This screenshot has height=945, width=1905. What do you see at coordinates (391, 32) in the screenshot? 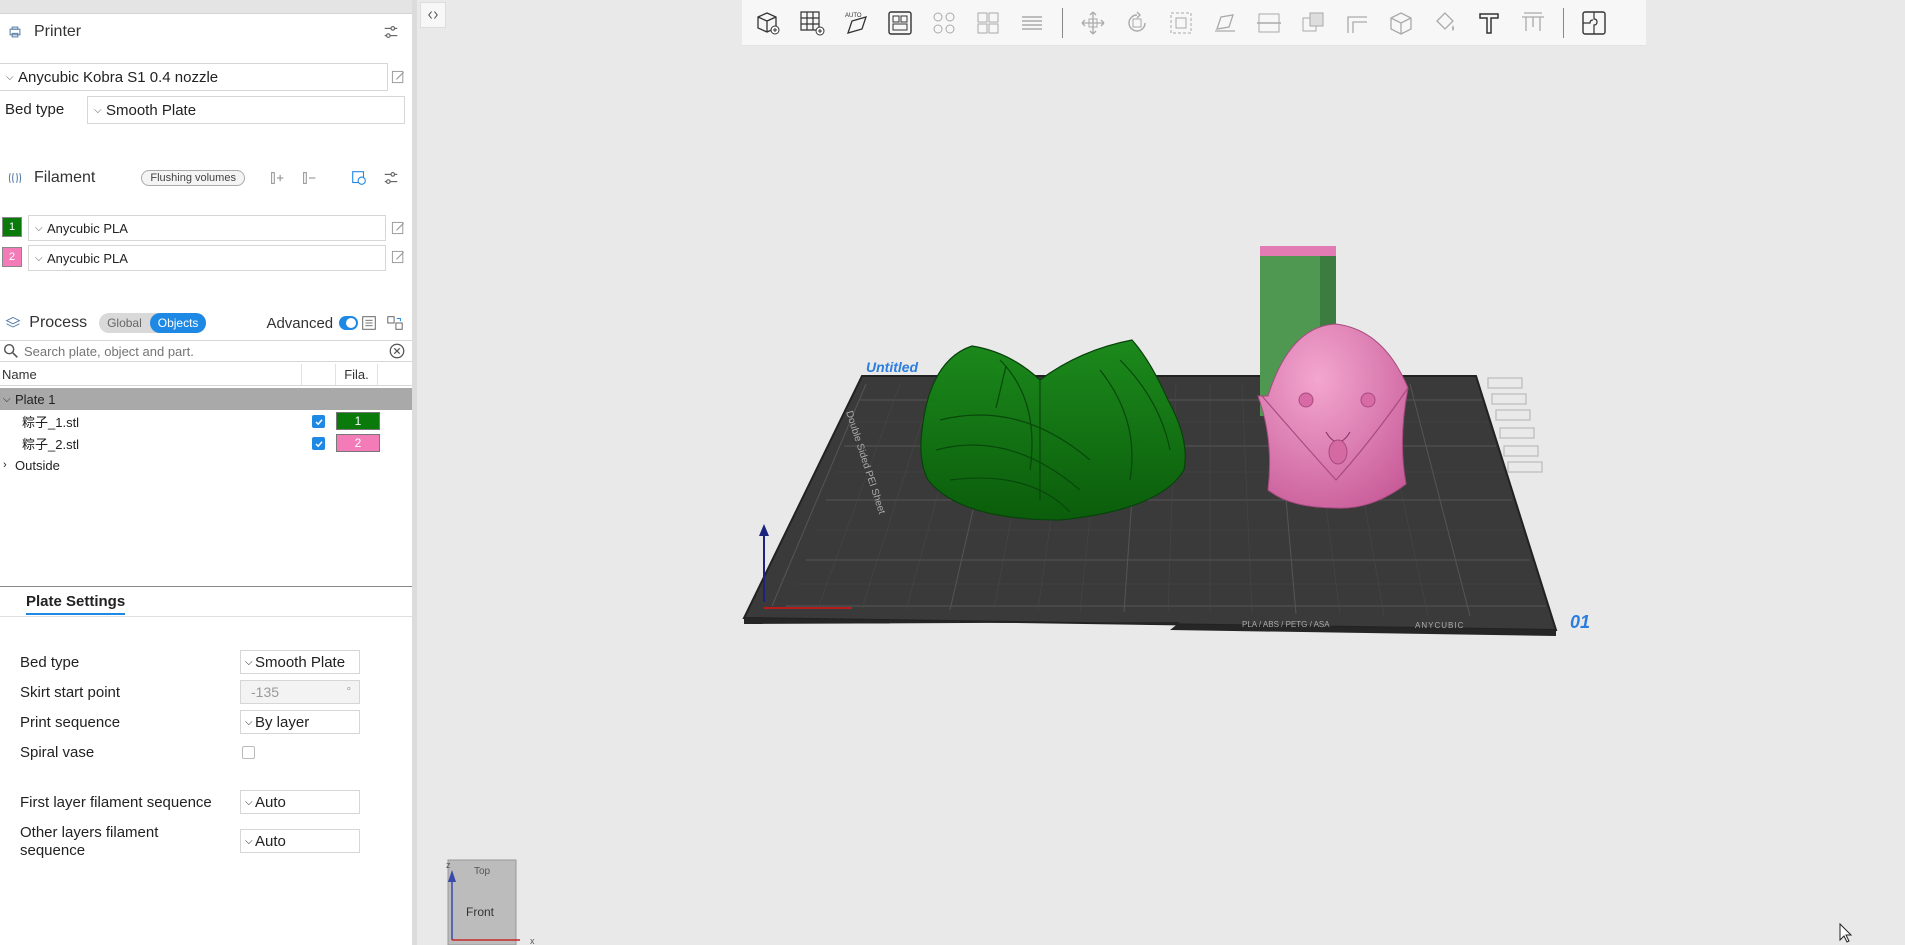
I see `printer-settings-icon` at bounding box center [391, 32].